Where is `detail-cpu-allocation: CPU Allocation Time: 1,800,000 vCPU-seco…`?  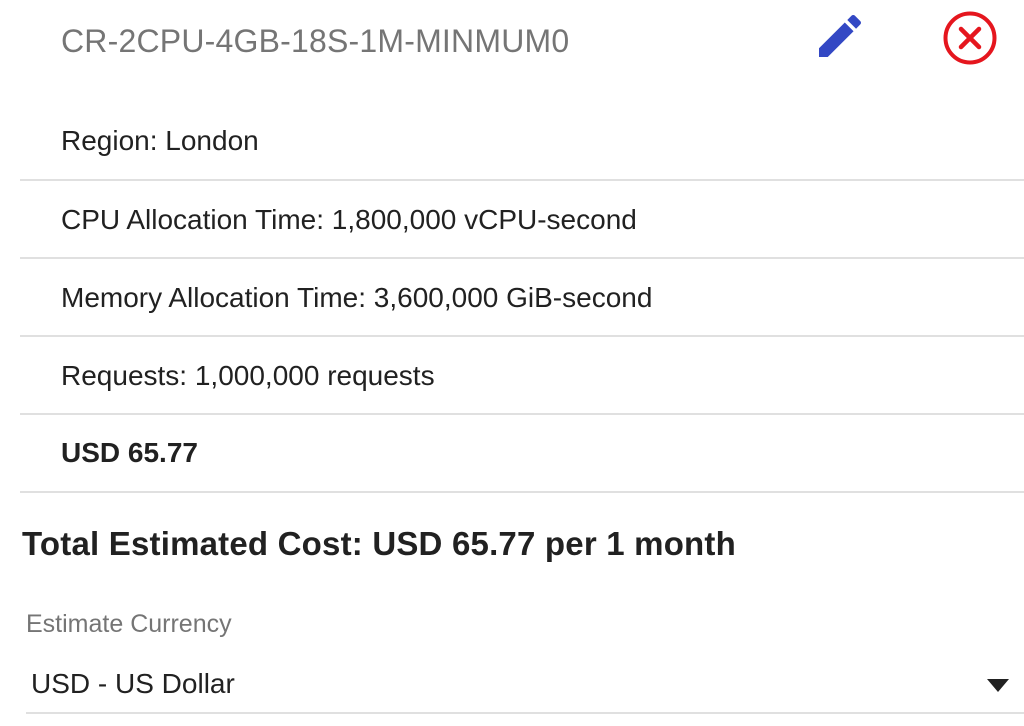 detail-cpu-allocation: CPU Allocation Time: 1,800,000 vCPU-seco… is located at coordinates (522, 220).